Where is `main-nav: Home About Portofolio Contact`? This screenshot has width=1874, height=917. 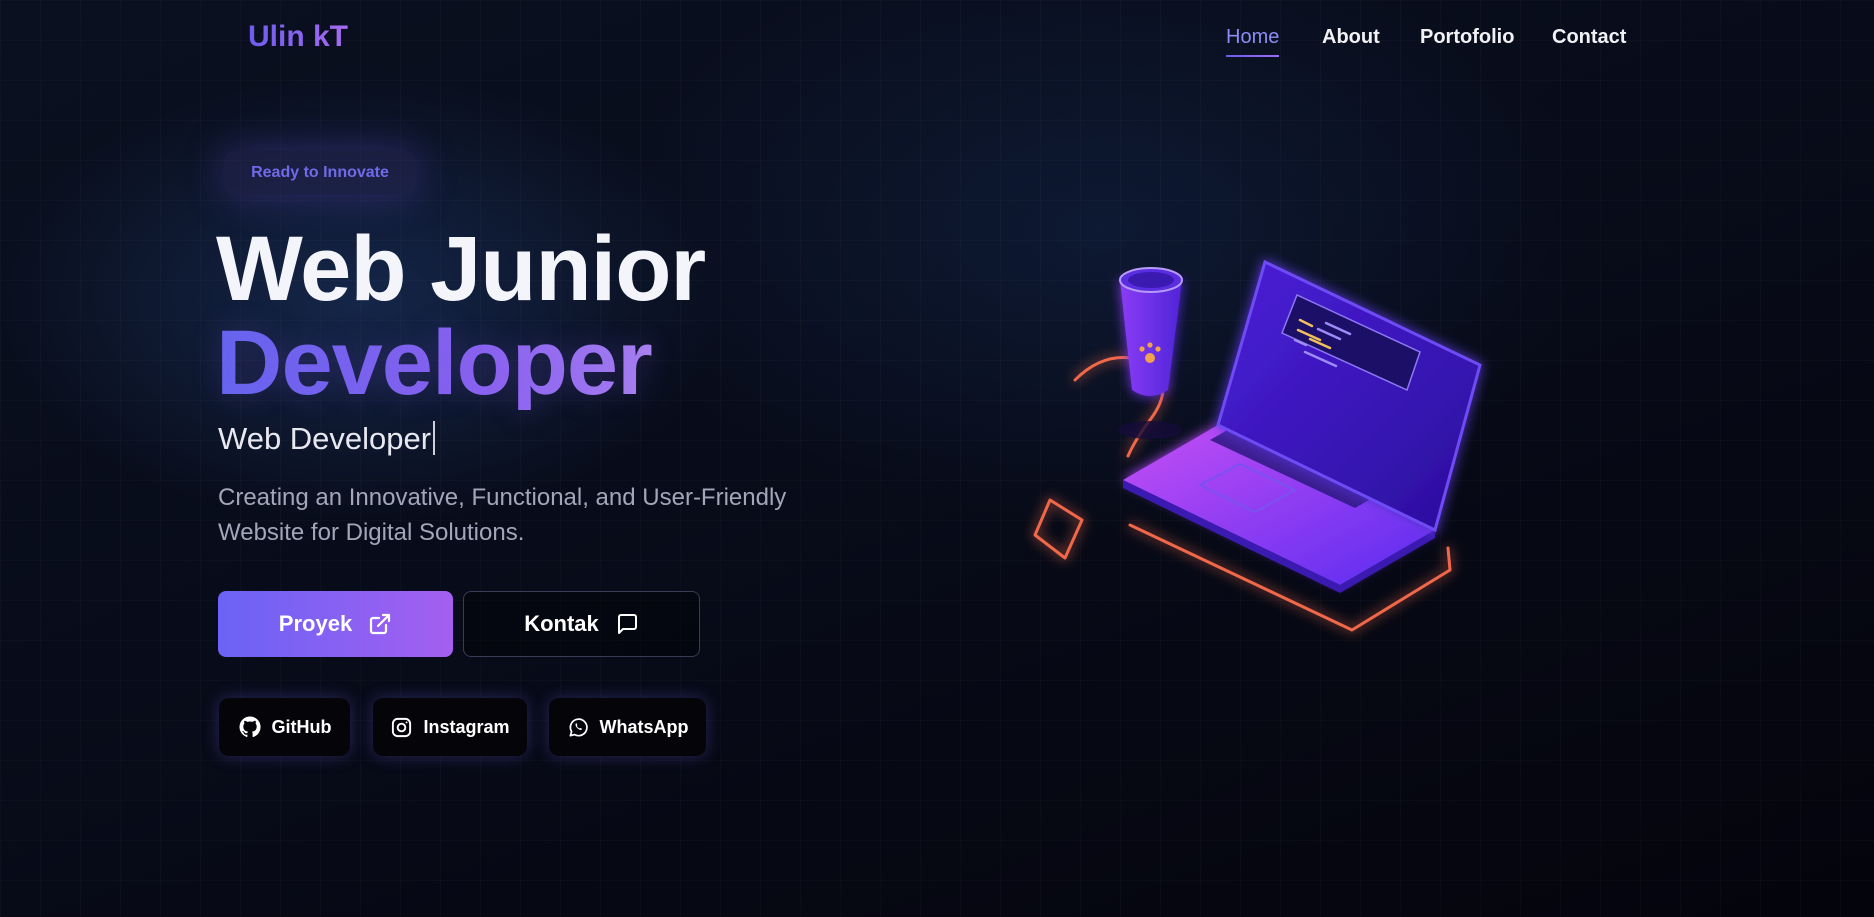
main-nav: Home About Portofolio Contact is located at coordinates (937, 46).